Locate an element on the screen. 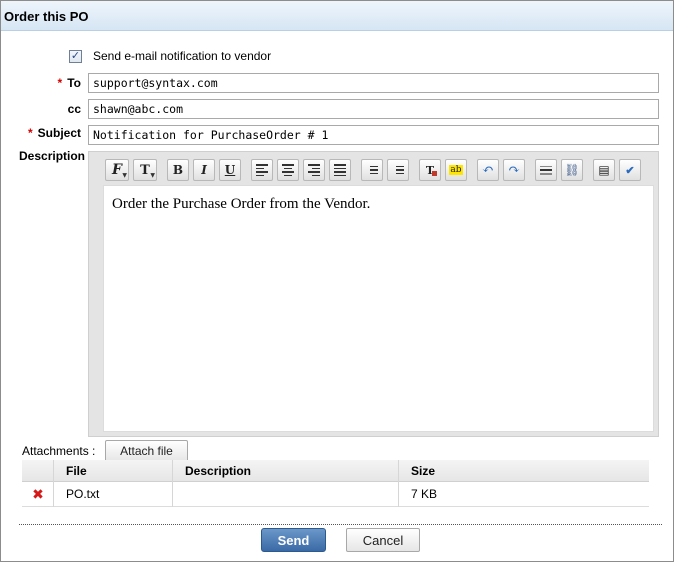 This screenshot has width=674, height=562. subject-field: Notification for PurchaseOrder # 1 is located at coordinates (373, 135).